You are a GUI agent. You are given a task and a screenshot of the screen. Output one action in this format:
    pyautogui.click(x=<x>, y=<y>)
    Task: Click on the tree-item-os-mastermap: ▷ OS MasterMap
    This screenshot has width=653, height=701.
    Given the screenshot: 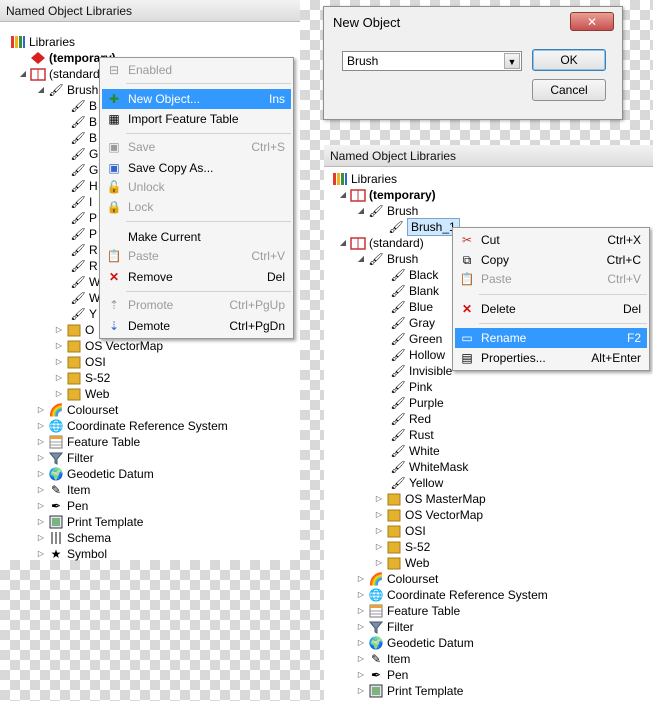 What is the action you would take?
    pyautogui.click(x=430, y=499)
    